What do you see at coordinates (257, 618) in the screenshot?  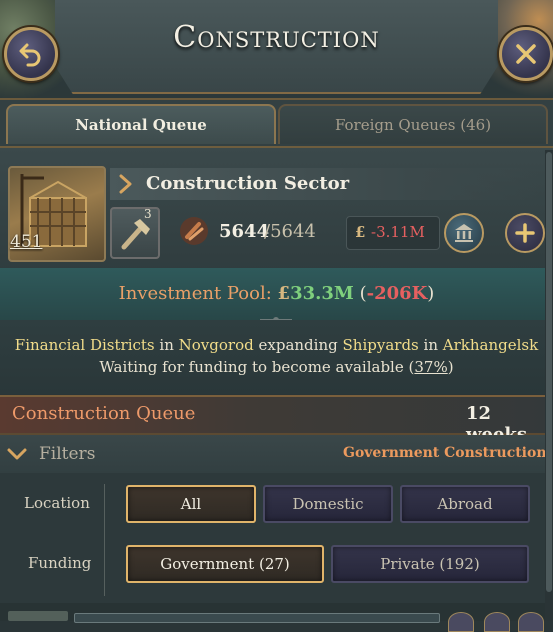 I see `queue-item-progress-bar` at bounding box center [257, 618].